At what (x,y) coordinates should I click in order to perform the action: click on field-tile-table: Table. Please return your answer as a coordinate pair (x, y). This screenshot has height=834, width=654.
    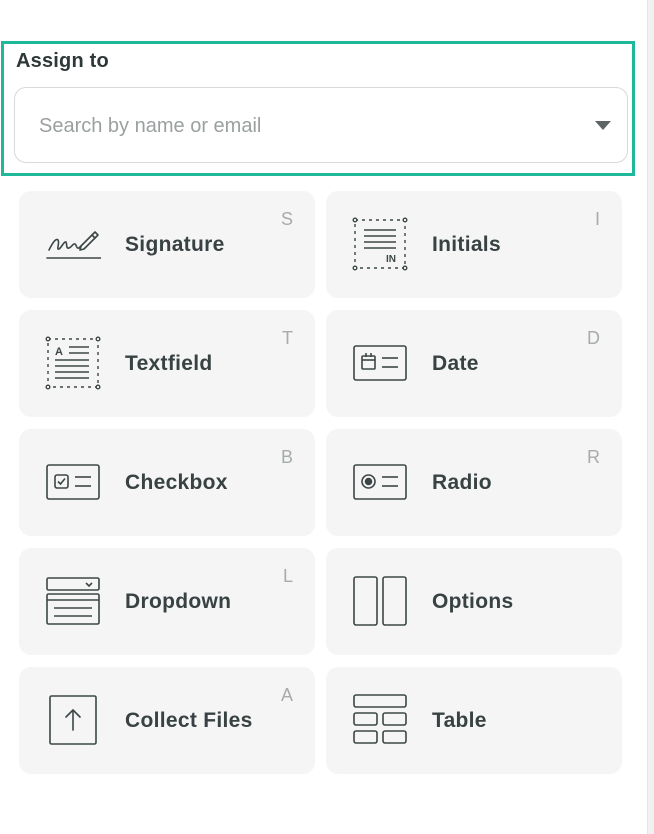
    Looking at the image, I should click on (474, 720).